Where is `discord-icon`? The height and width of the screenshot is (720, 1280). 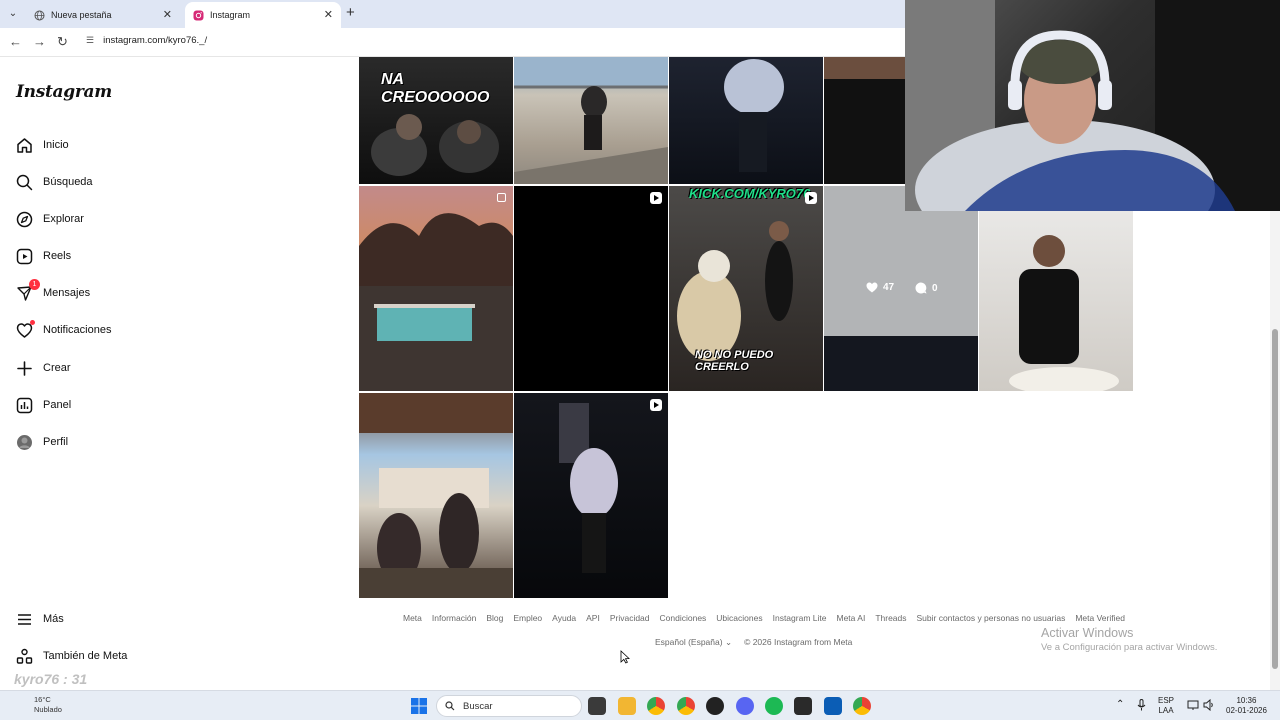
discord-icon is located at coordinates (745, 706).